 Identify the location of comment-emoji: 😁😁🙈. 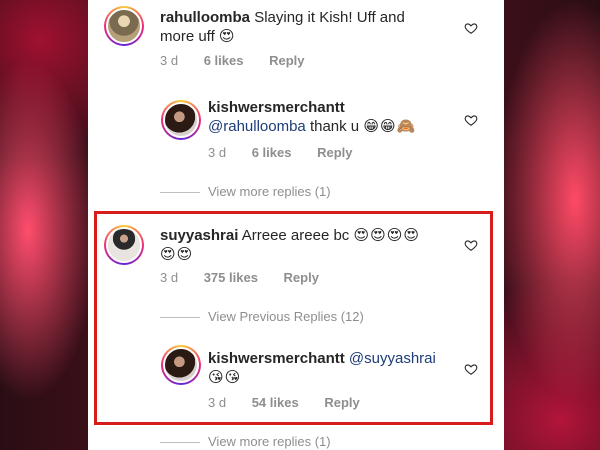
(390, 126).